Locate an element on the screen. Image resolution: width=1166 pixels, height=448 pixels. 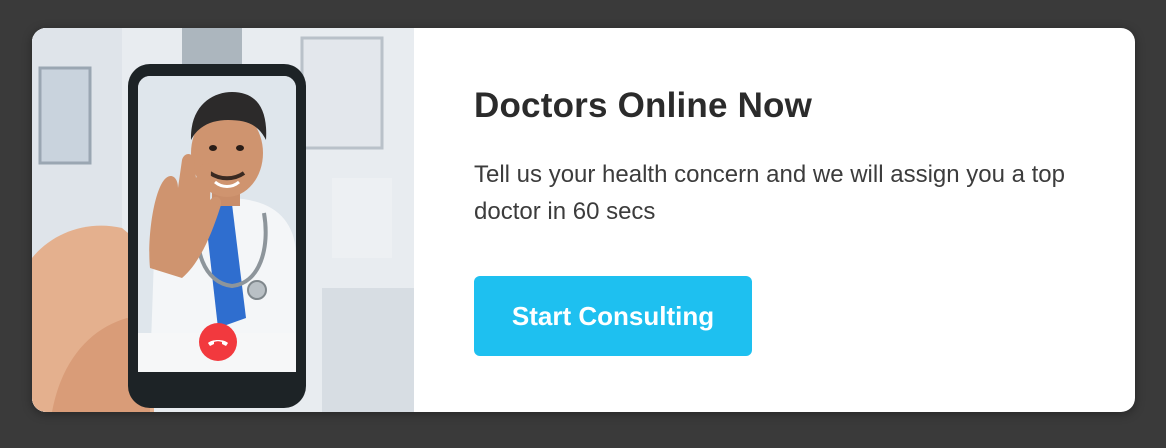
phone-hangup-icon is located at coordinates (218, 342).